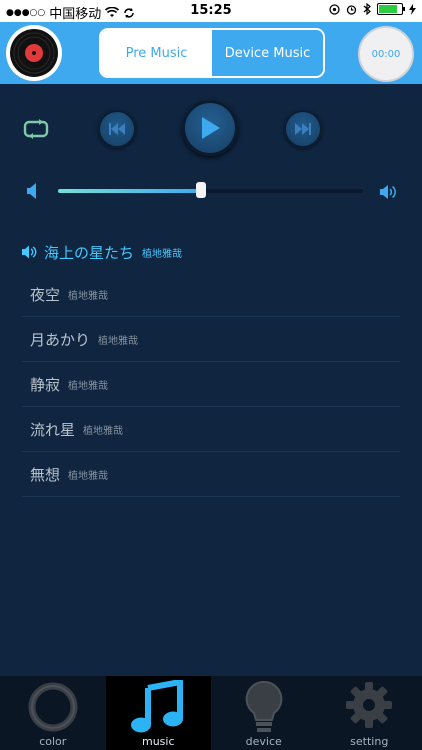  I want to click on music-source-toggle: Pre Music Device Music, so click(212, 53).